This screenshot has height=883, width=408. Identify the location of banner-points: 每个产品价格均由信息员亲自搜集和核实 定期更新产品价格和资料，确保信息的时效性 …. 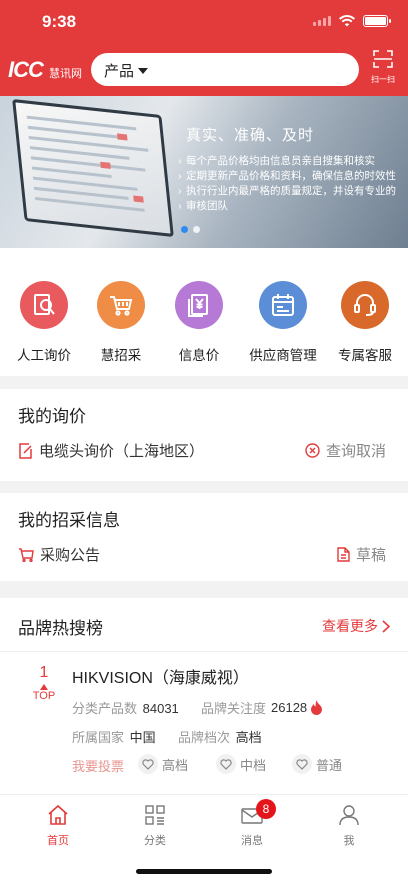
(287, 184).